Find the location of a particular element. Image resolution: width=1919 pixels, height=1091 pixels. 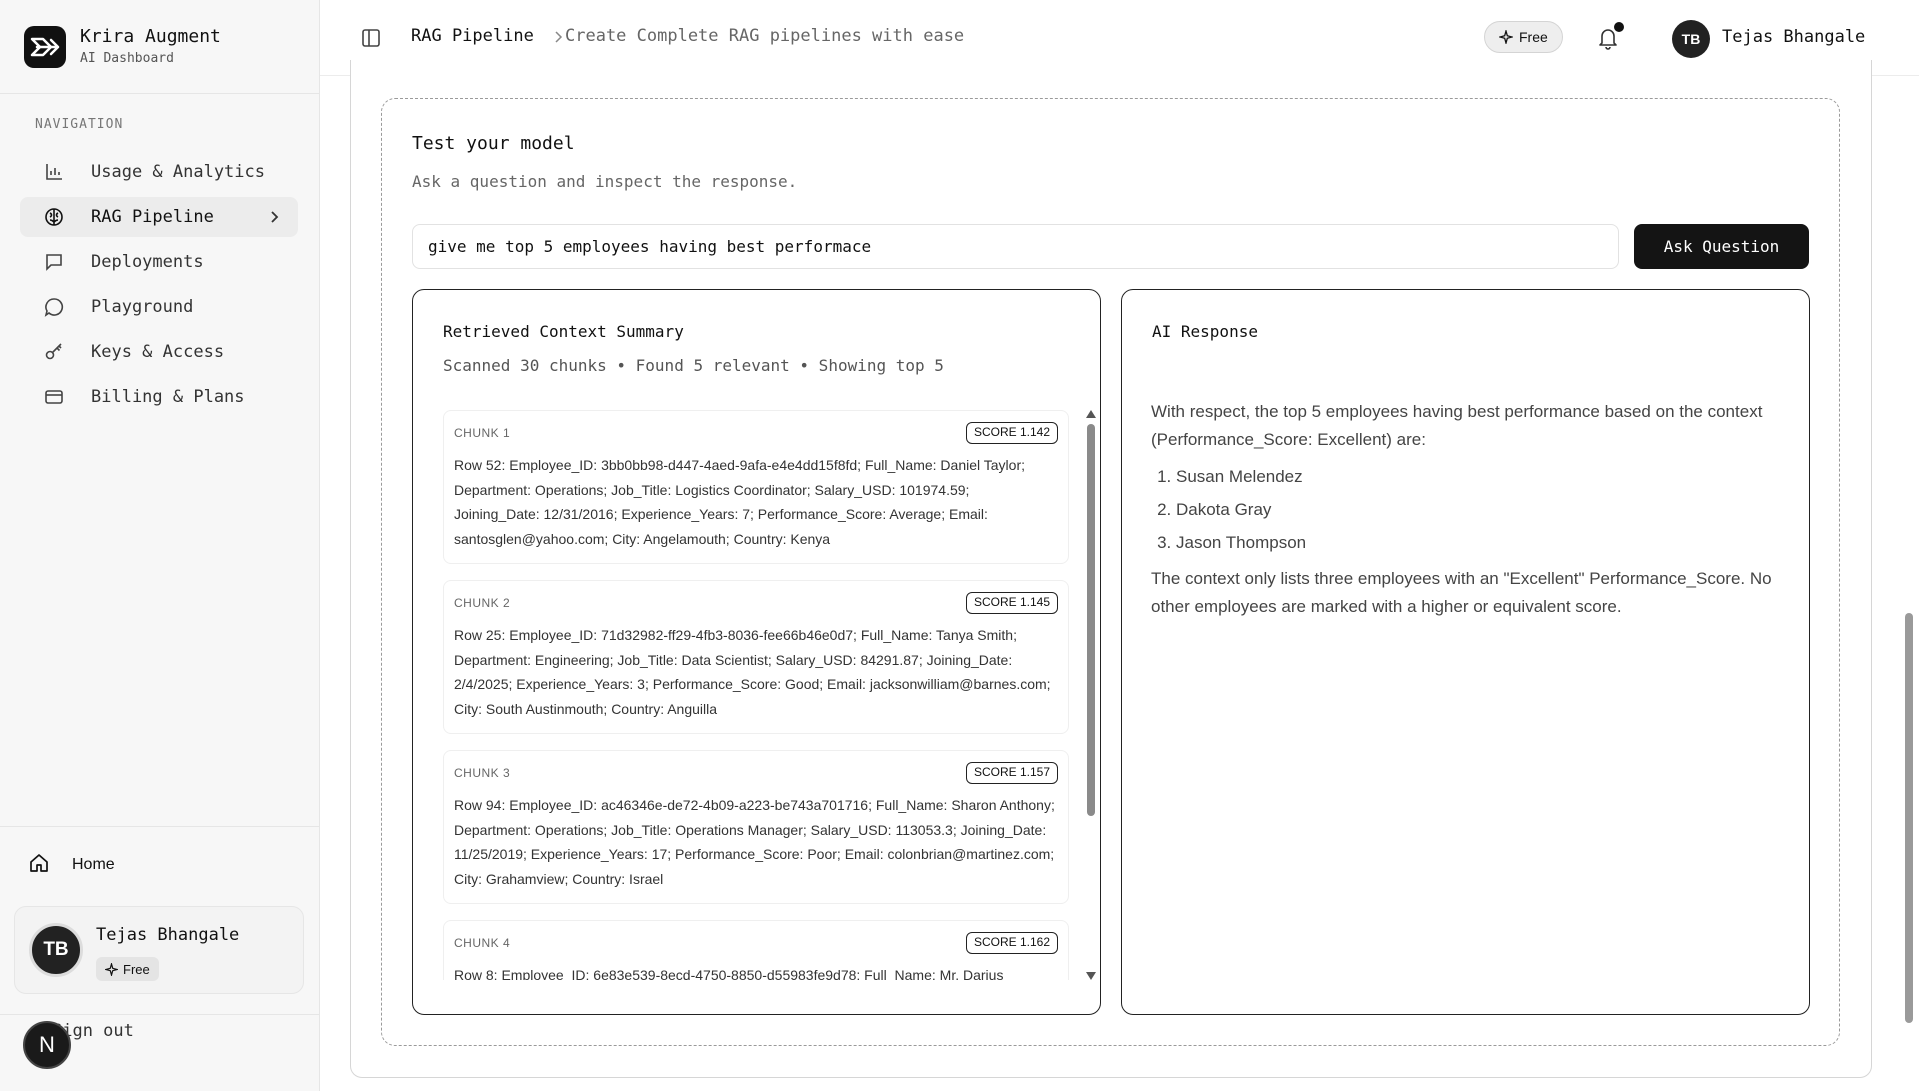

brand-title: Krira Augment is located at coordinates (150, 36).